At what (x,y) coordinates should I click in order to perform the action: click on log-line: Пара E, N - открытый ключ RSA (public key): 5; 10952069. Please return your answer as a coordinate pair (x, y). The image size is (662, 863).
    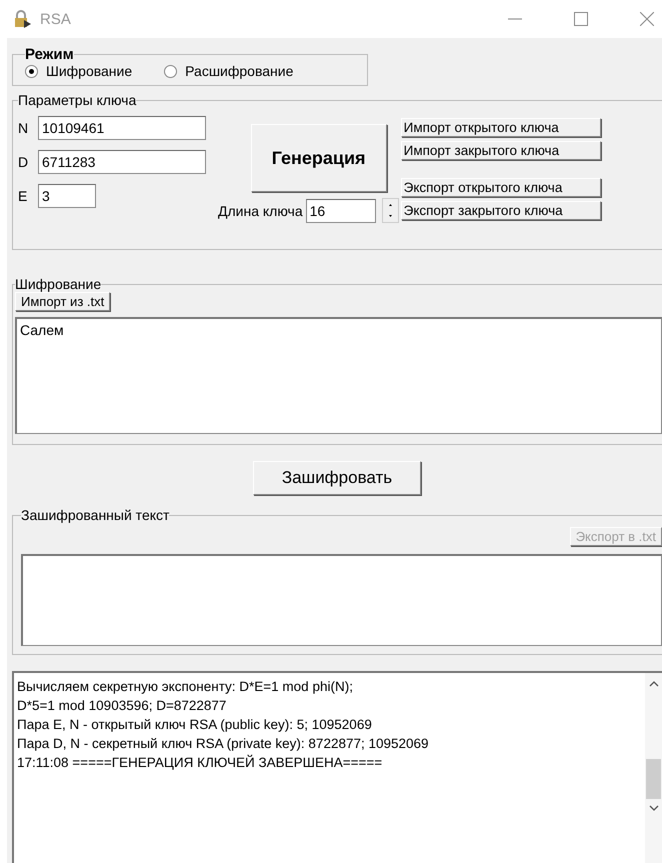
    Looking at the image, I should click on (195, 725).